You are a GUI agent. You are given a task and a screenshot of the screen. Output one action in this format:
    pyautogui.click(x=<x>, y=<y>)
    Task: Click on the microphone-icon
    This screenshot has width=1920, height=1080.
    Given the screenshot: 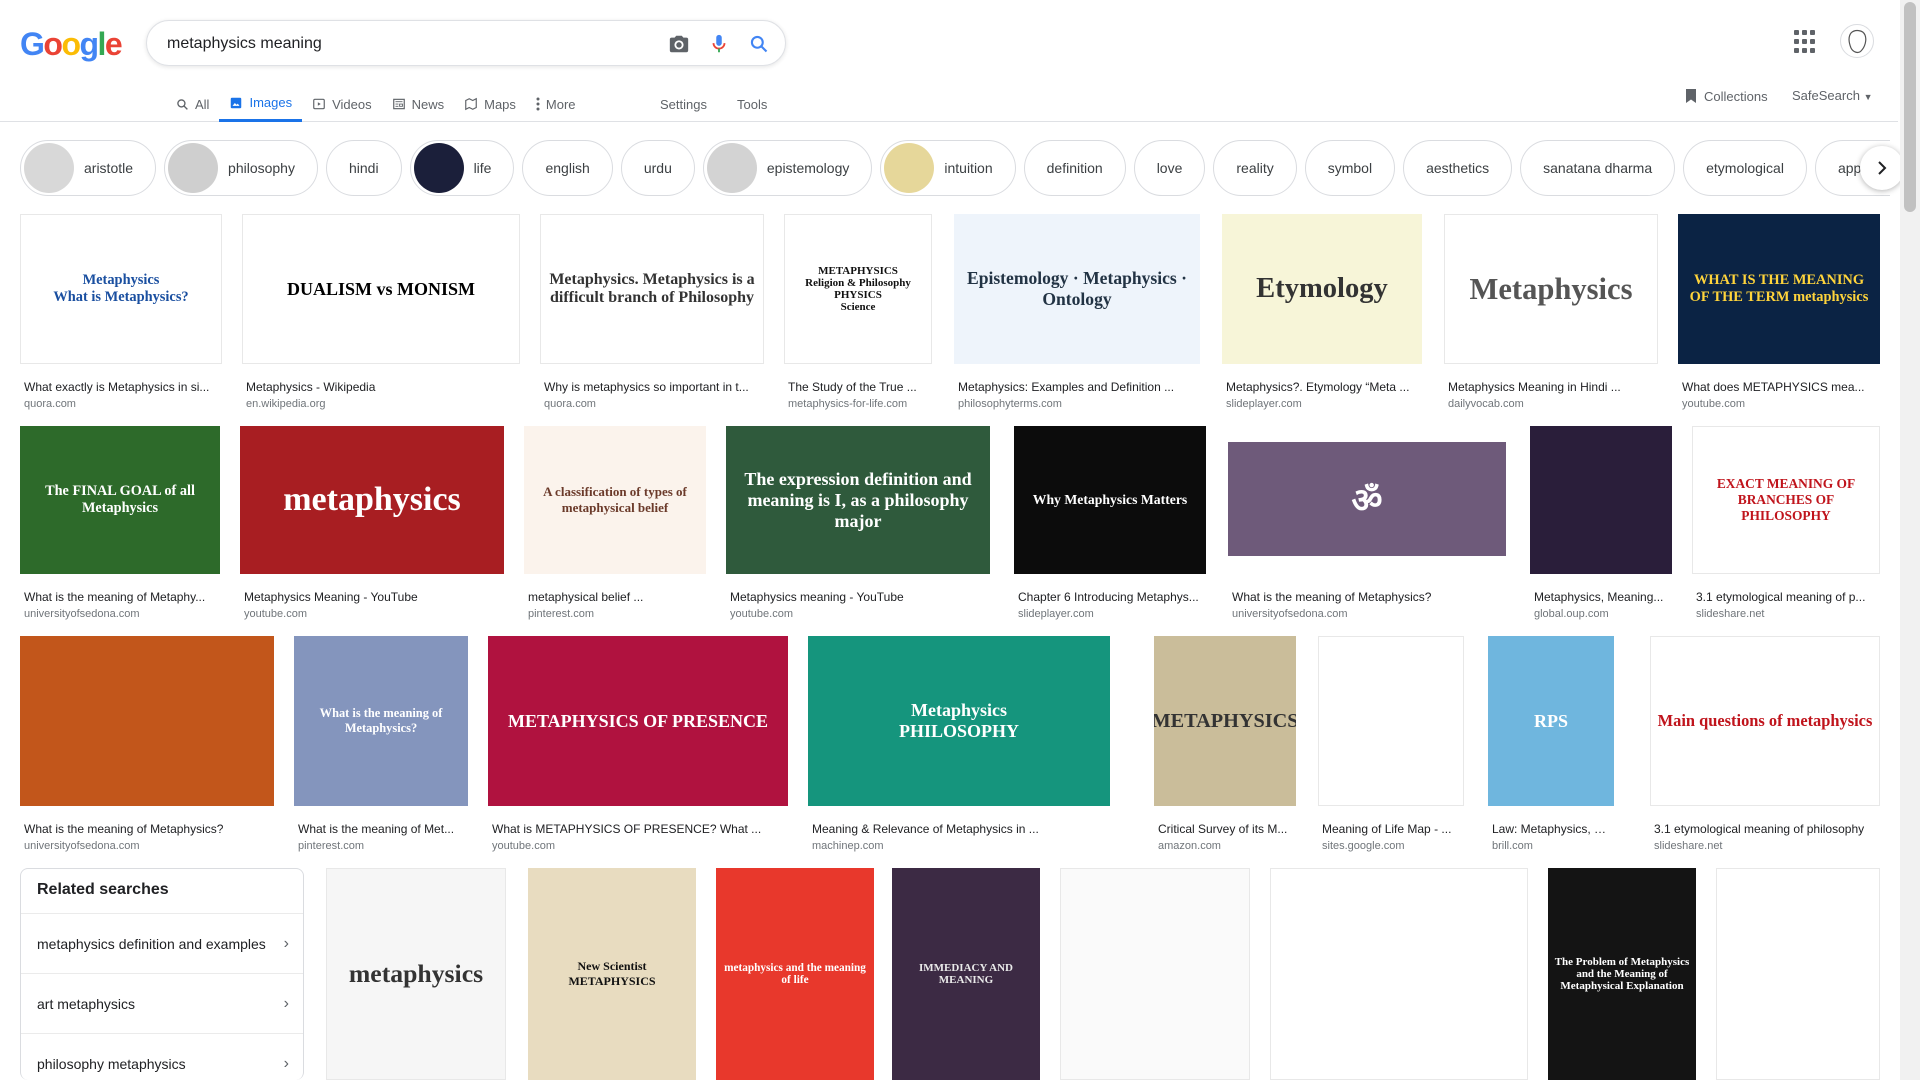 What is the action you would take?
    pyautogui.click(x=719, y=44)
    